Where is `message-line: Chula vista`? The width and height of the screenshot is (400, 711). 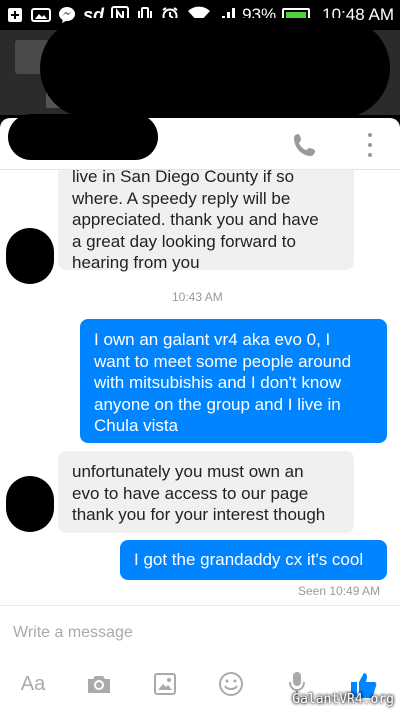
message-line: Chula vista is located at coordinates (136, 425).